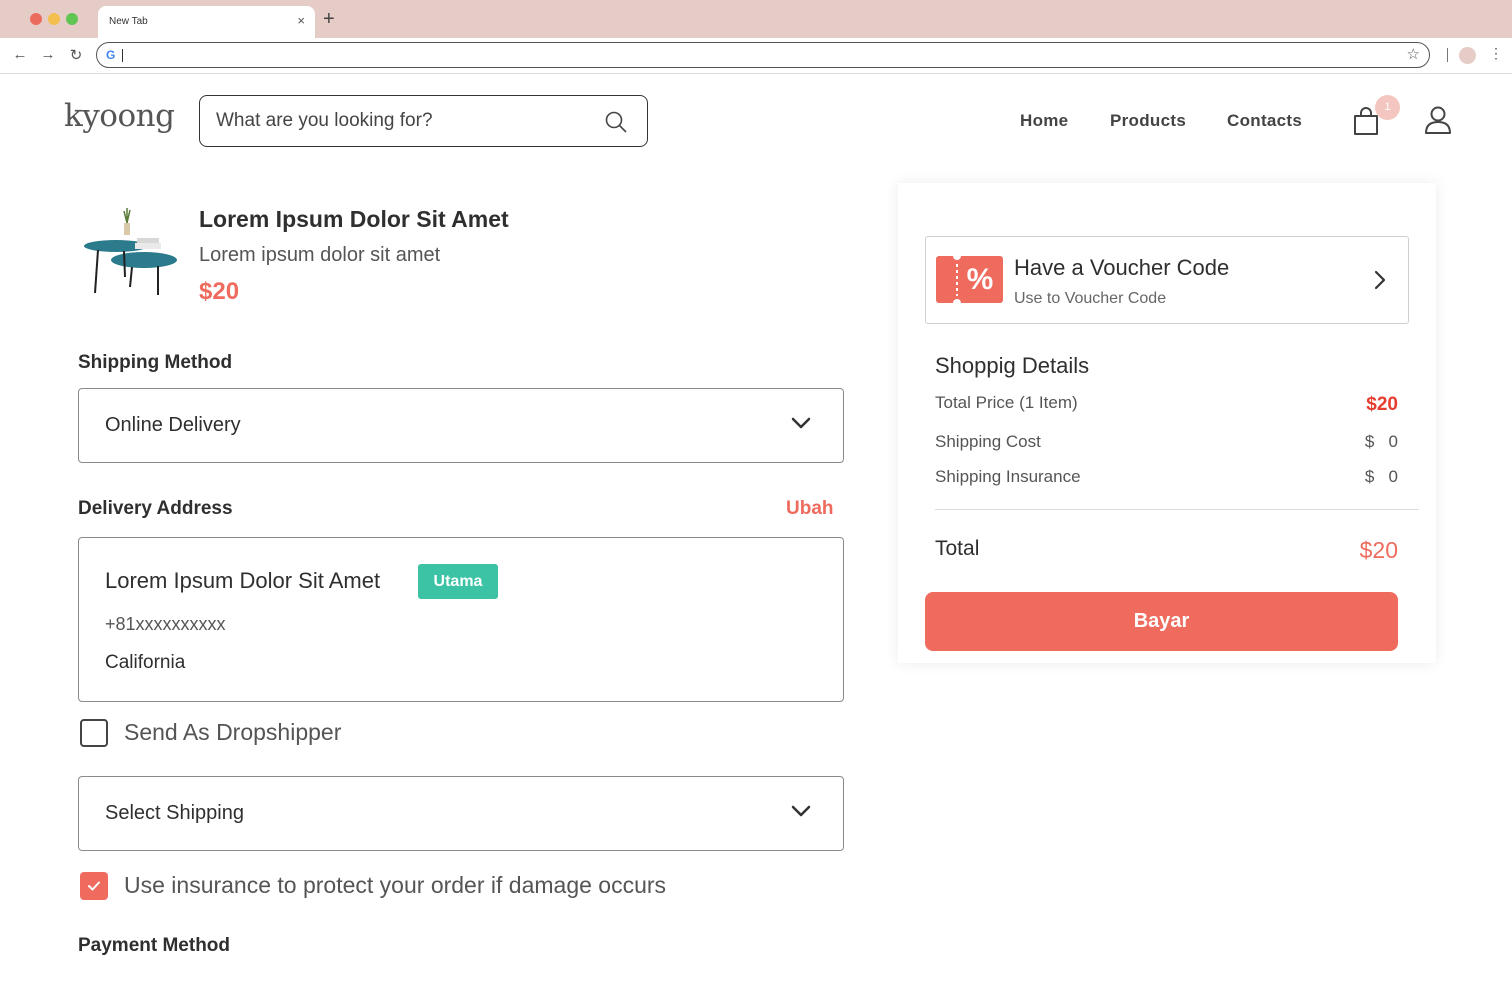  What do you see at coordinates (461, 425) in the screenshot?
I see `shipping-method-select: Online Delivery` at bounding box center [461, 425].